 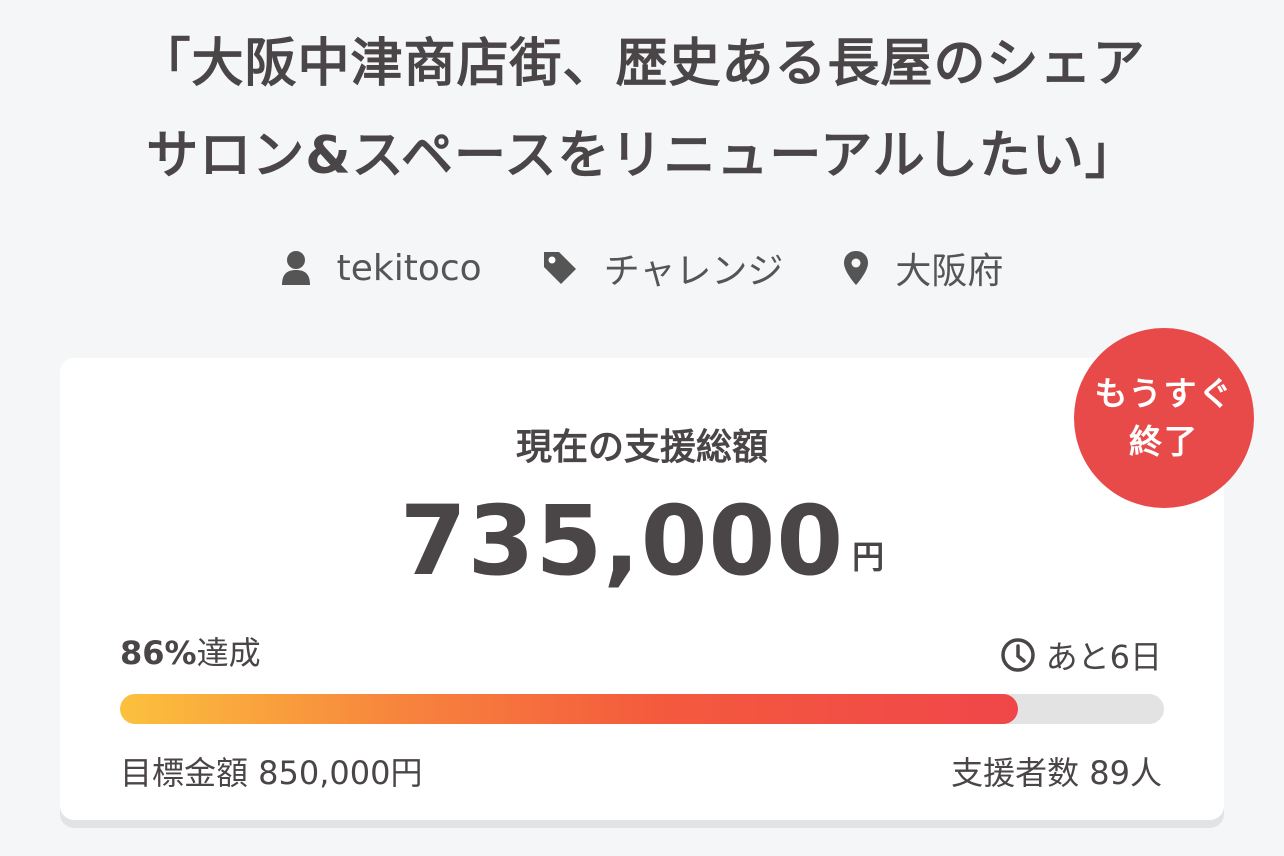 I want to click on owner-link: tekitoco, so click(x=381, y=268).